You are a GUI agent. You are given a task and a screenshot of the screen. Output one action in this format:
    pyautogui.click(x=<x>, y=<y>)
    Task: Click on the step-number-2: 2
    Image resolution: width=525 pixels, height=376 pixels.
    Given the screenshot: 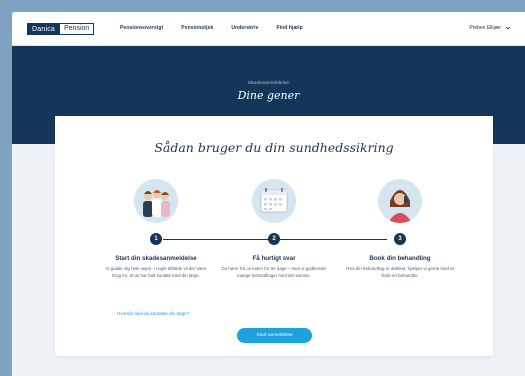 What is the action you would take?
    pyautogui.click(x=274, y=239)
    